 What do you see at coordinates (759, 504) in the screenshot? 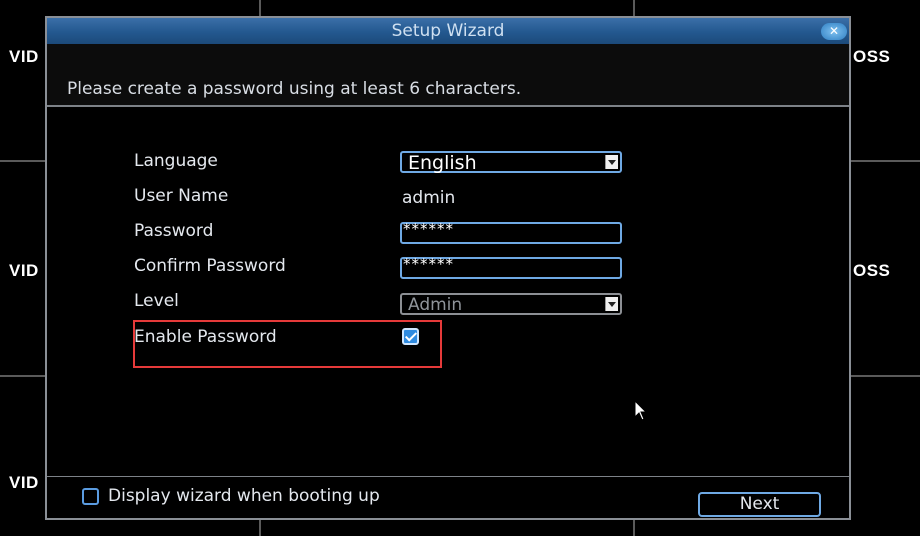
I see `next-button: Next` at bounding box center [759, 504].